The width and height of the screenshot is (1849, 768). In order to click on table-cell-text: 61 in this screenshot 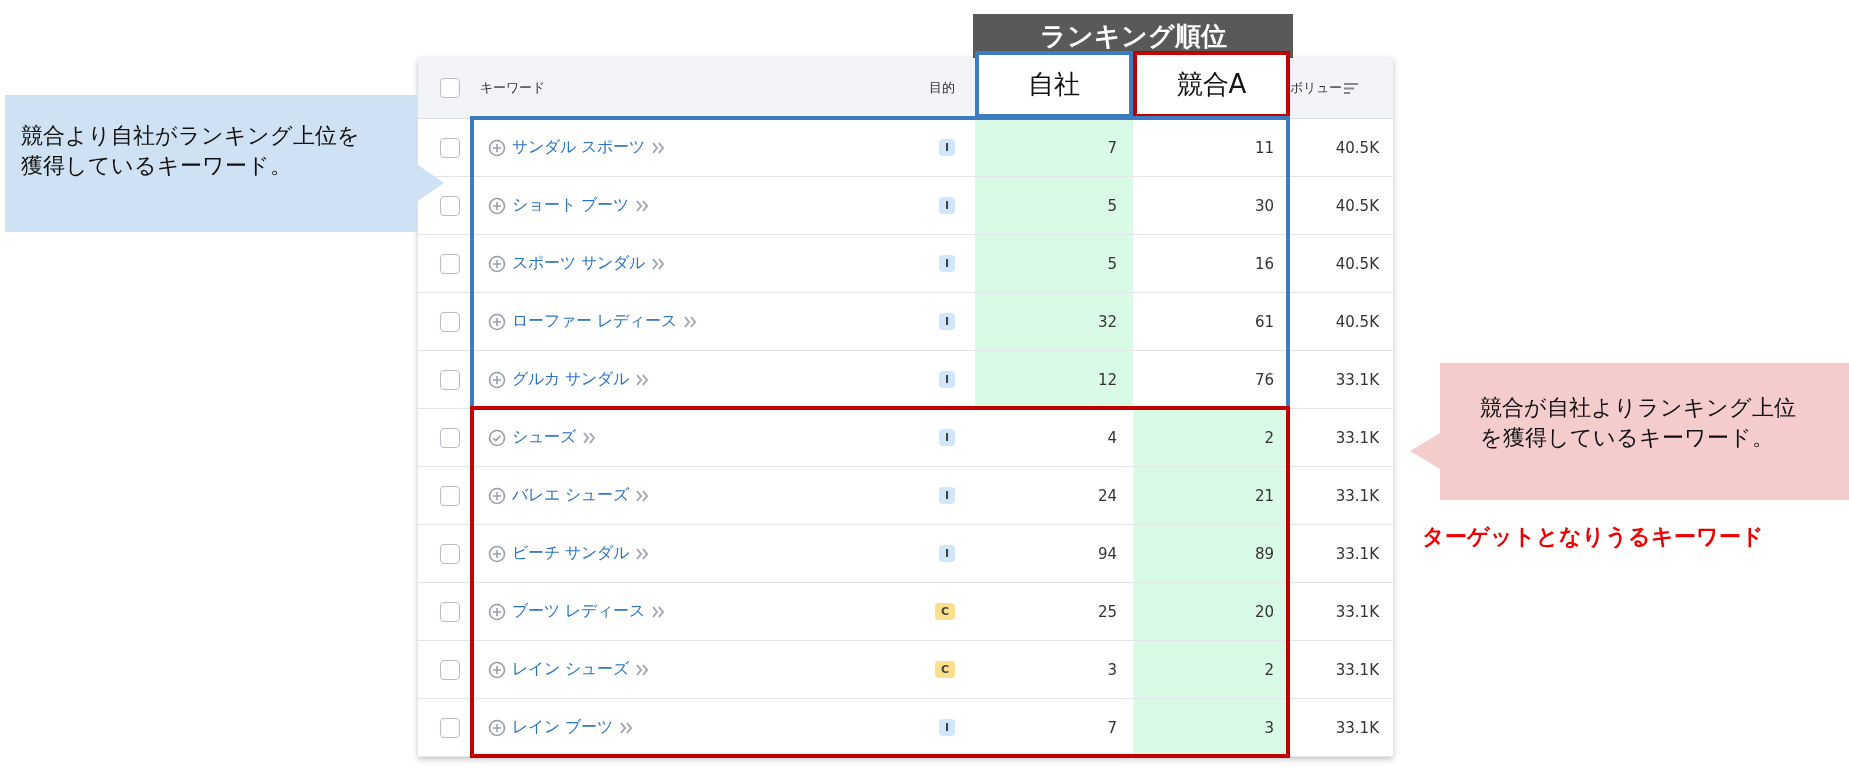, I will do `click(1264, 322)`.